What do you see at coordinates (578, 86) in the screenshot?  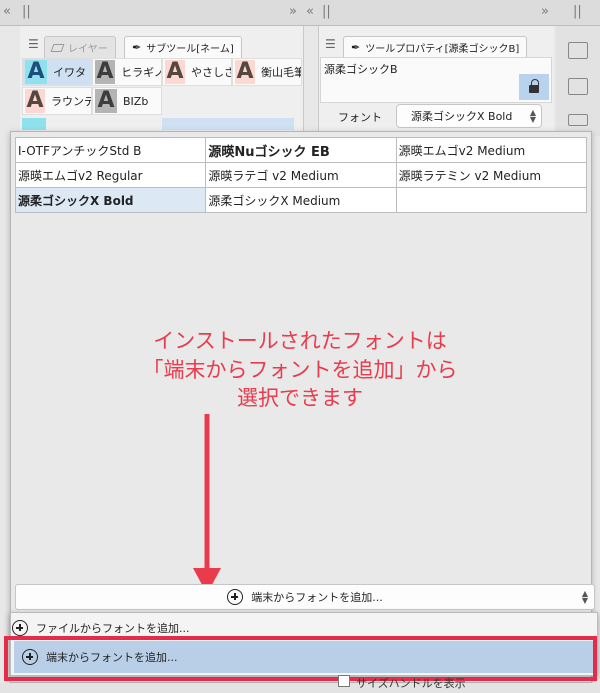 I see `layers-panel-icon` at bounding box center [578, 86].